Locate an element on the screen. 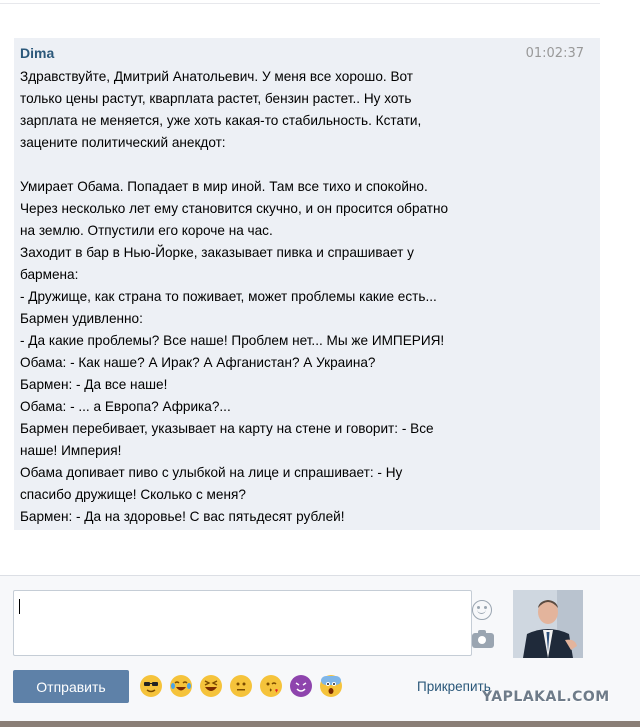  watermark-logo: YAPLAKAL.COM is located at coordinates (546, 697).